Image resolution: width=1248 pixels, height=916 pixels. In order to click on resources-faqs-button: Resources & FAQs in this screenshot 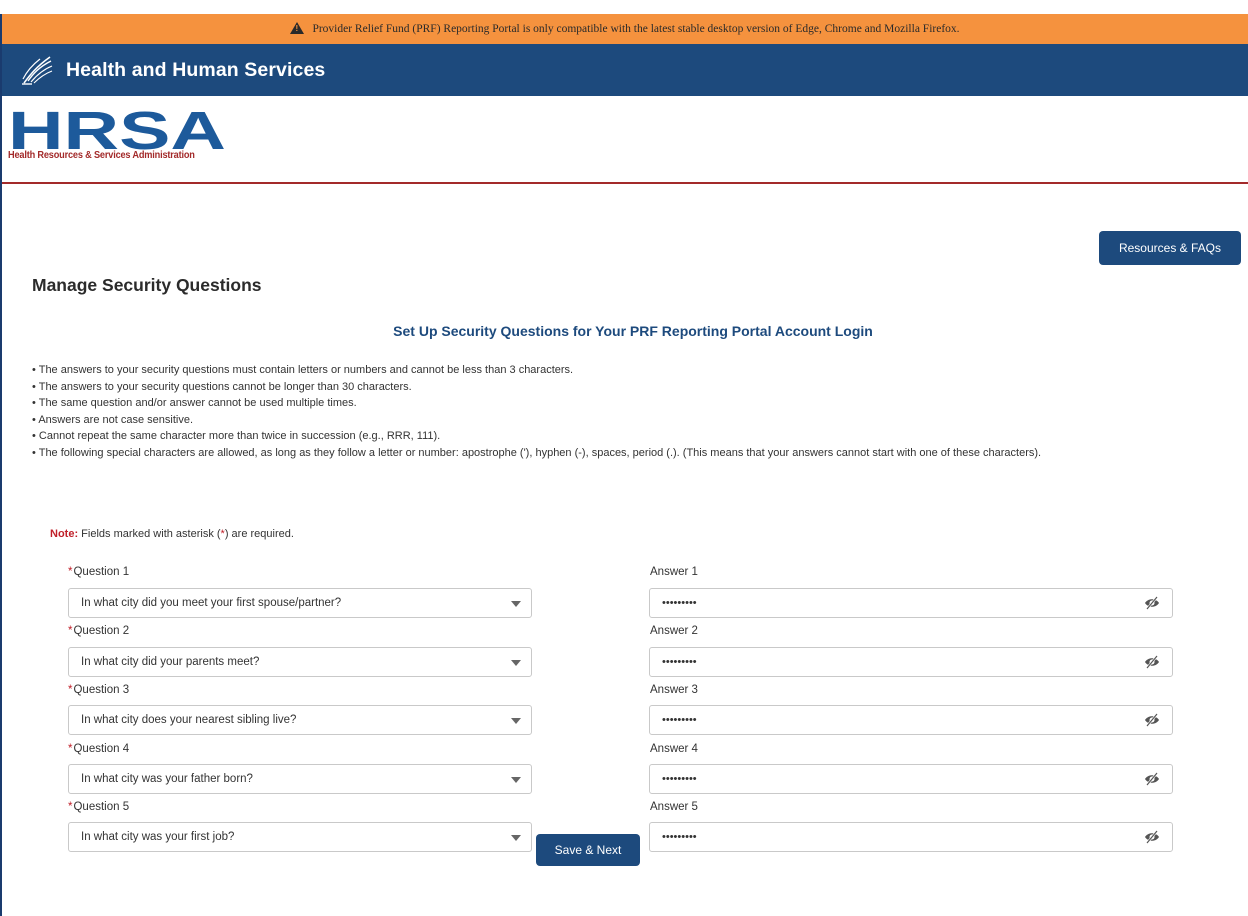, I will do `click(1170, 248)`.